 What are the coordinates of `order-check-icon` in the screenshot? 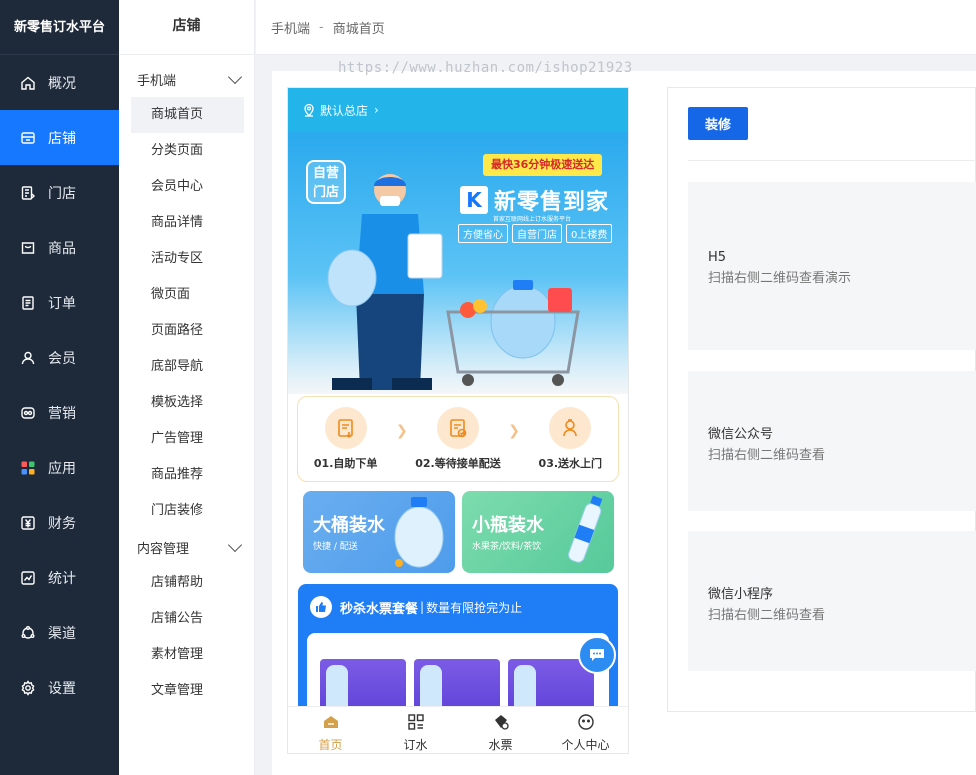 It's located at (457, 428).